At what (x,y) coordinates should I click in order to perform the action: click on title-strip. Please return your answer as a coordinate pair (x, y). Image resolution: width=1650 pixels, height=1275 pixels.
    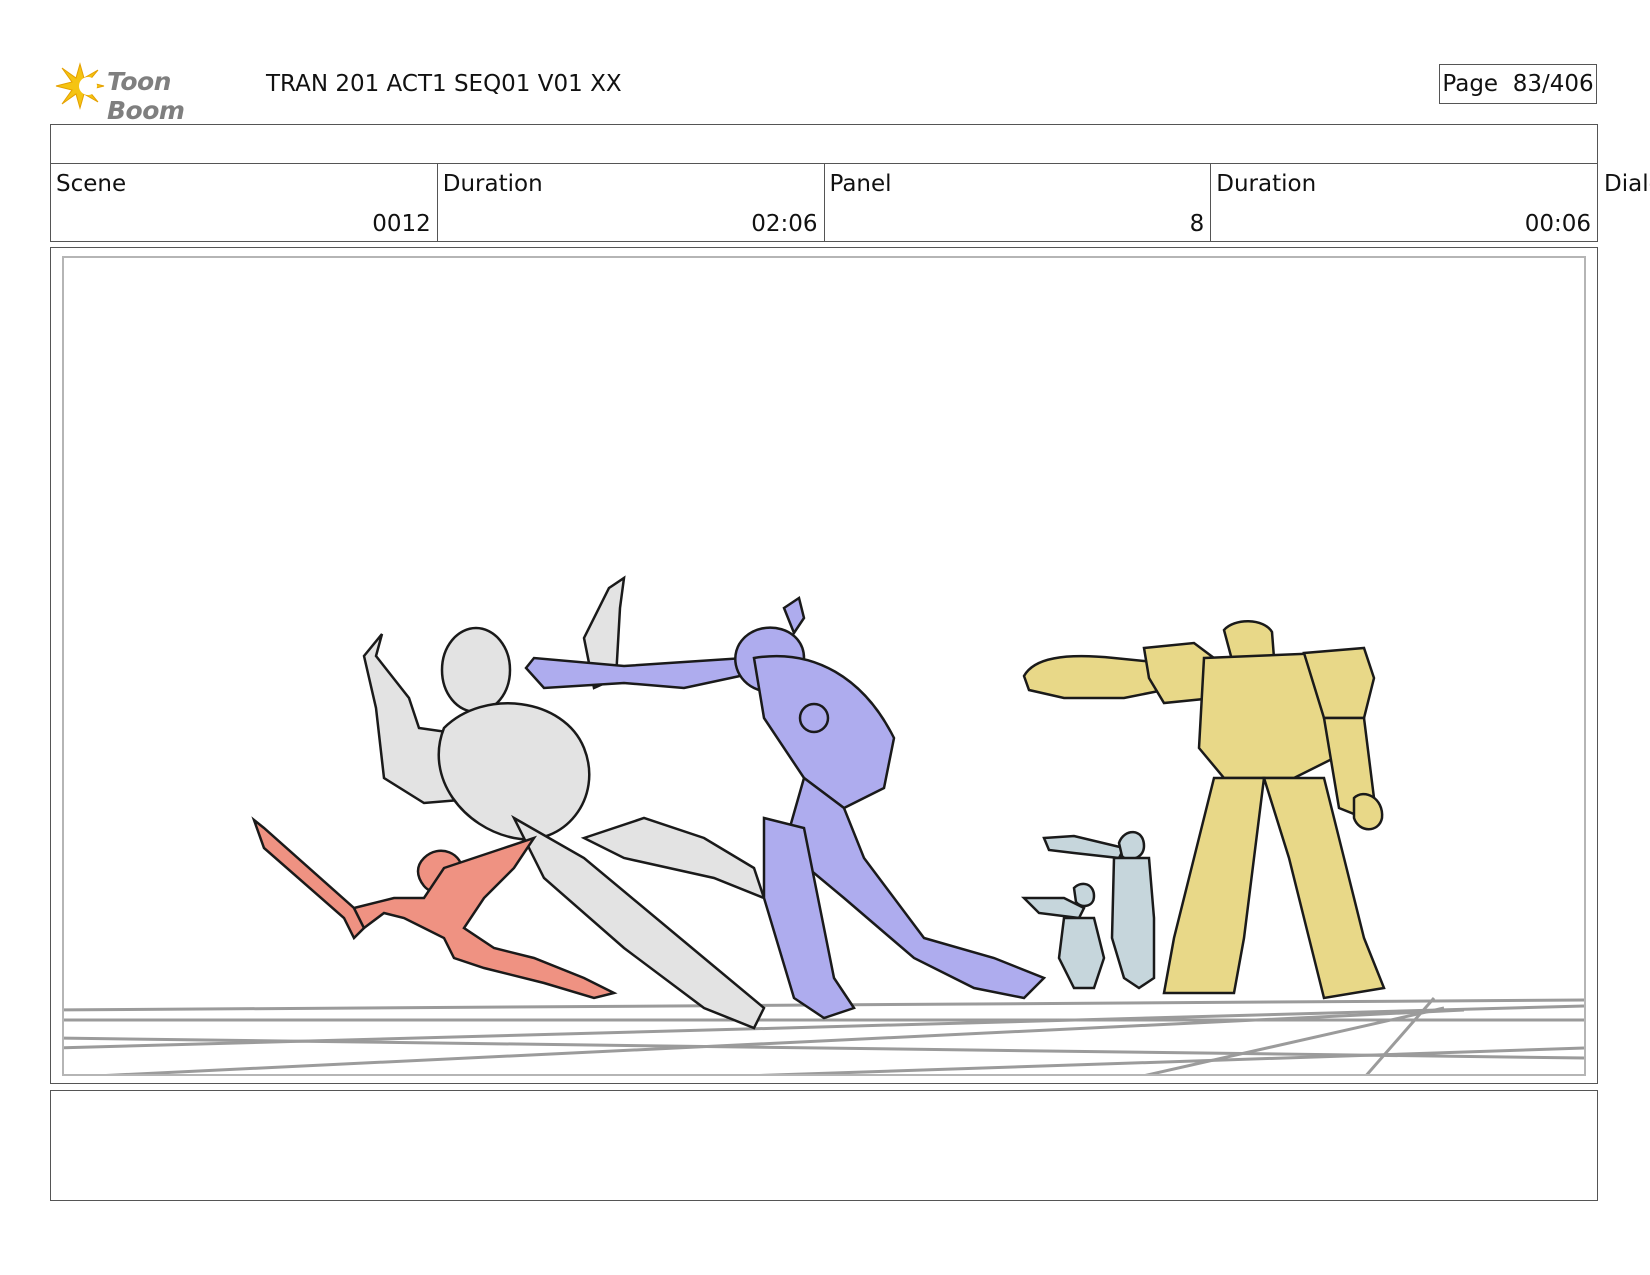
    Looking at the image, I should click on (824, 144).